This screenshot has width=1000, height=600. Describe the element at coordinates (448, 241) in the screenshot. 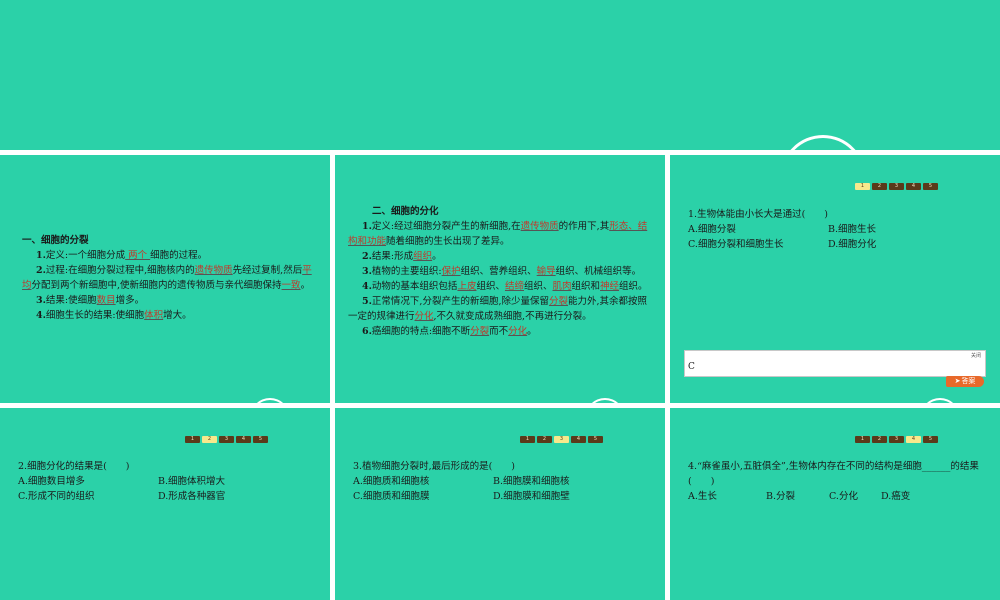

I see `note-text: 随着细胞的生长出现了差异。` at that location.